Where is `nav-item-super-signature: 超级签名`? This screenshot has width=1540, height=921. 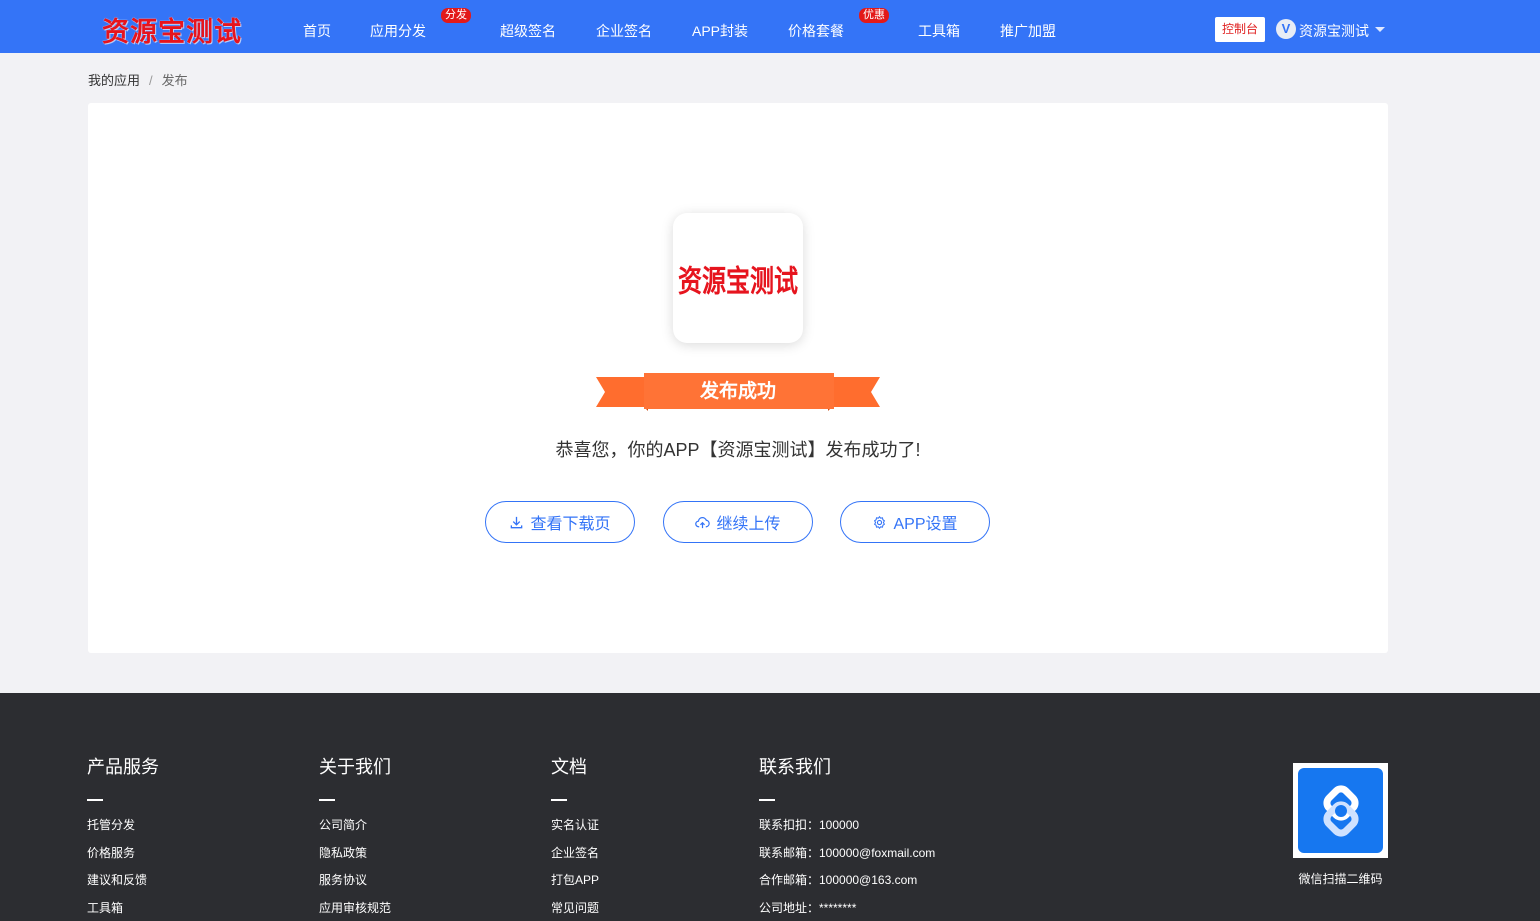
nav-item-super-signature: 超级签名 is located at coordinates (528, 31).